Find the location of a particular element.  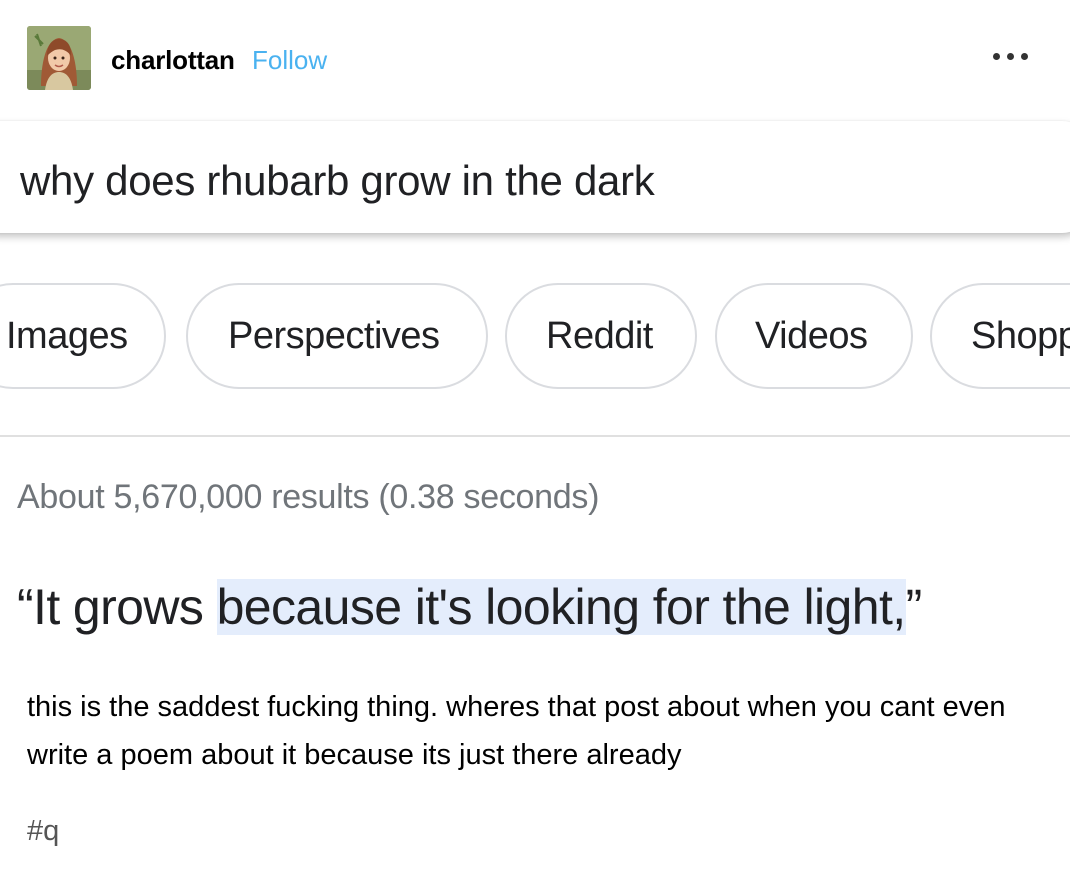

more-options-icon is located at coordinates (1011, 56).